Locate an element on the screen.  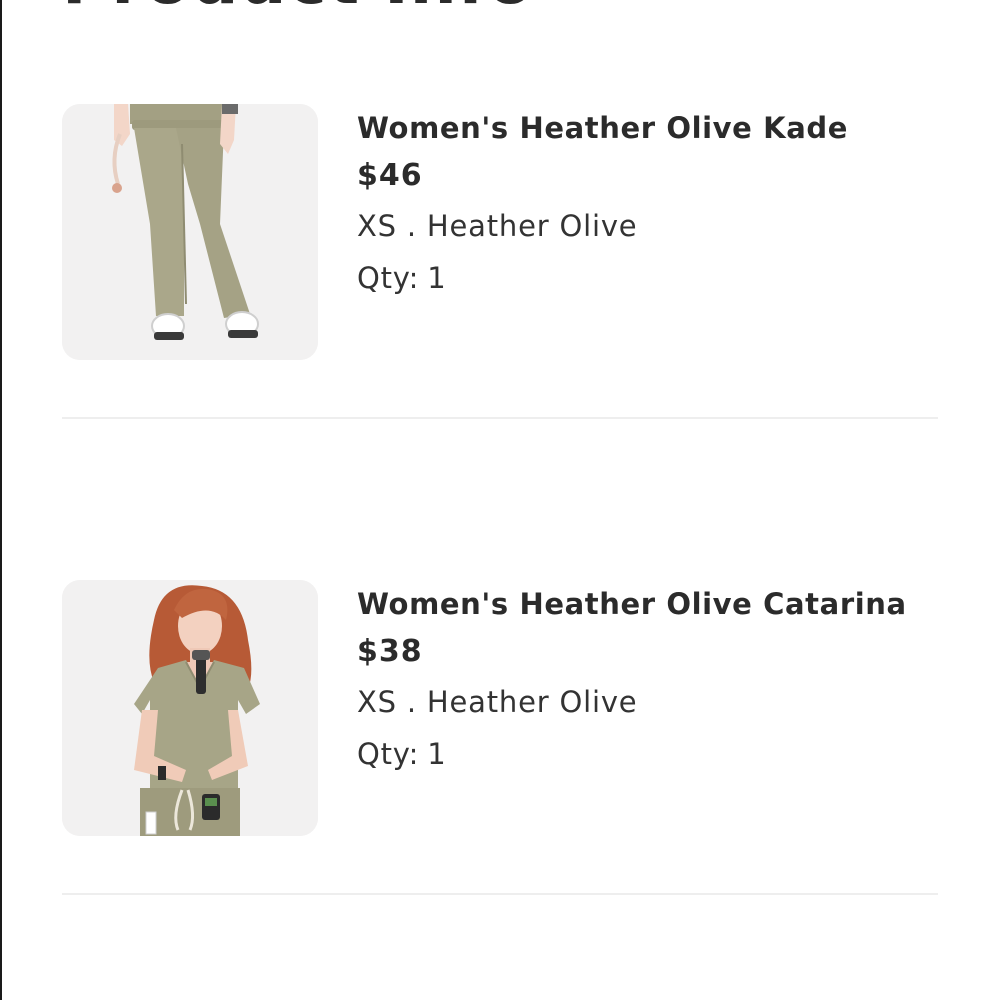
product-image-top is located at coordinates (190, 708).